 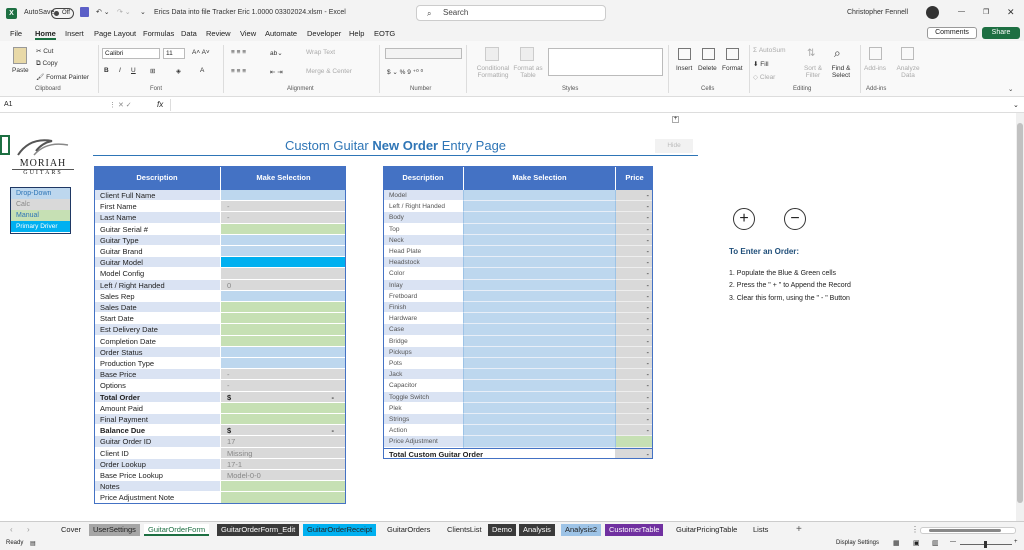 What do you see at coordinates (1016, 105) in the screenshot?
I see `formula-expand-icon: ⌄` at bounding box center [1016, 105].